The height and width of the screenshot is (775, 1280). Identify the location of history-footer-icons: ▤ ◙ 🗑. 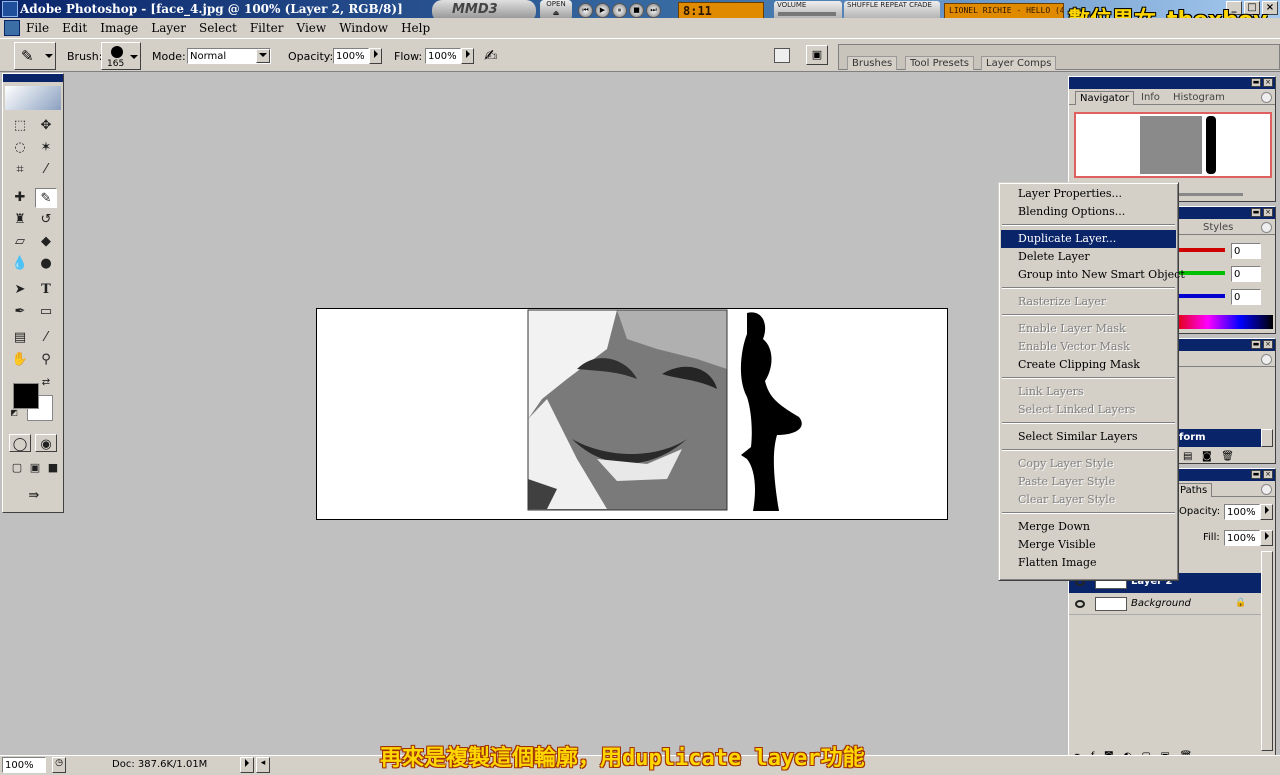
(1208, 456).